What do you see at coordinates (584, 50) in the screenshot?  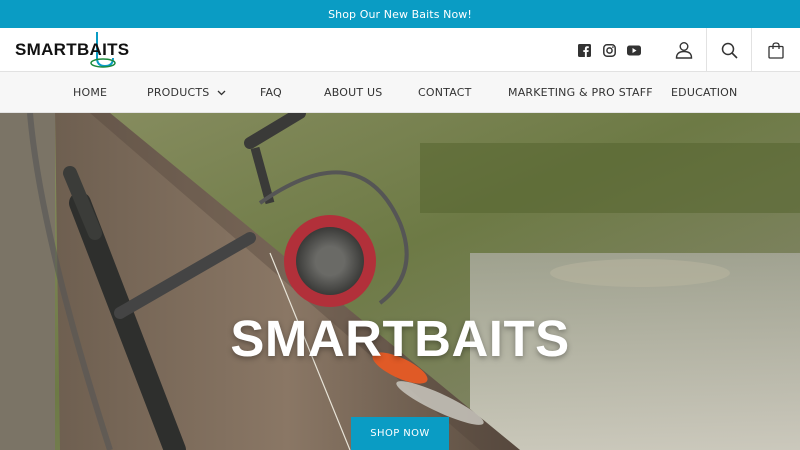 I see `facebook-icon` at bounding box center [584, 50].